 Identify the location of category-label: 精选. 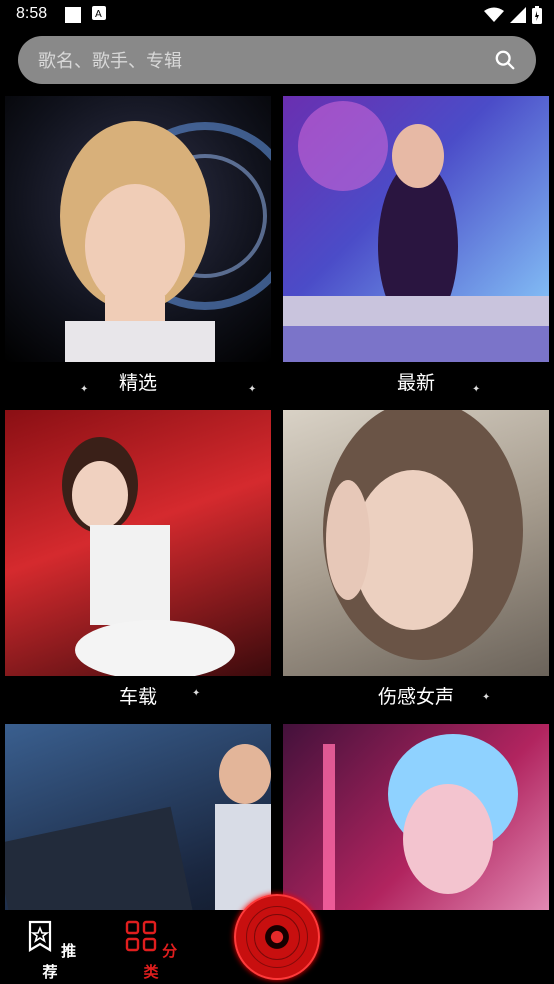
(137, 383).